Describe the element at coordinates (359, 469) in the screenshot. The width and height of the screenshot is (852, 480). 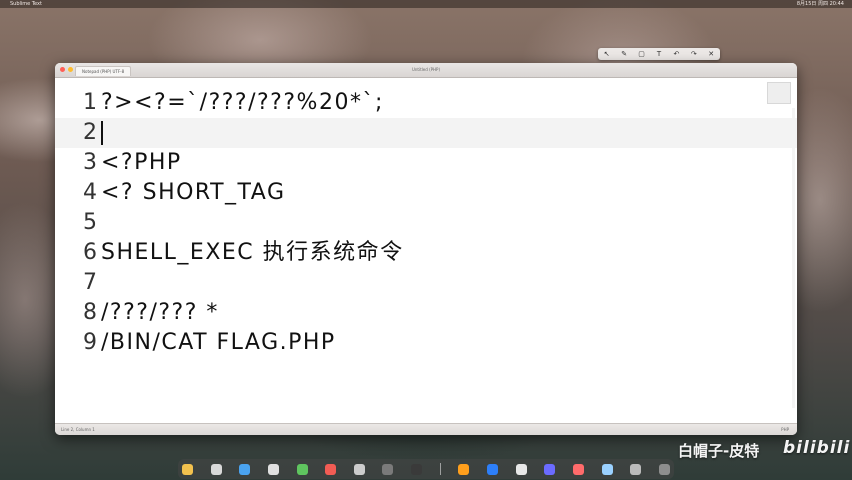
I see `notes-icon` at that location.